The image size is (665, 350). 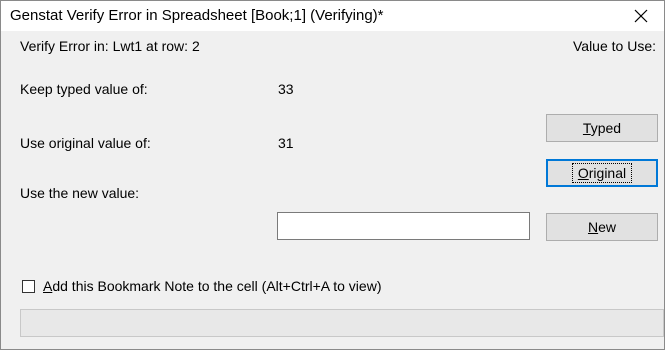 I want to click on error-location-text: Verify Error in: Lwt1 at row: 2, so click(x=110, y=46).